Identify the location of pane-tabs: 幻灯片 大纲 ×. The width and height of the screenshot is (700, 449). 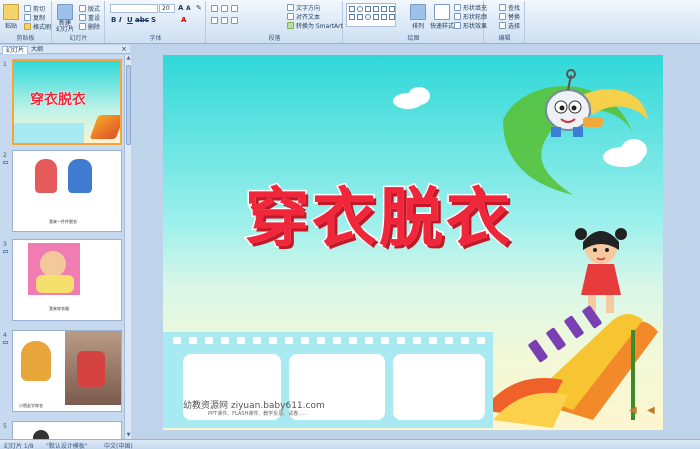
(65, 49).